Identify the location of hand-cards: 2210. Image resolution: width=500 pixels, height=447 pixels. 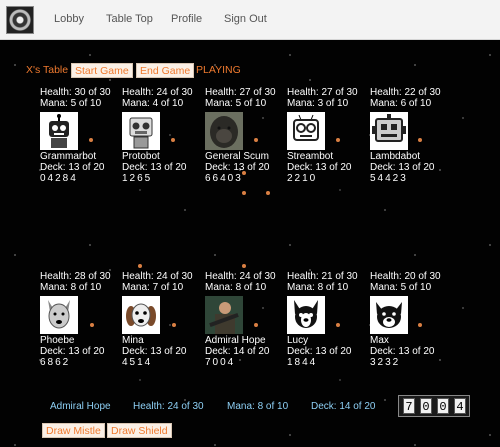
(302, 178).